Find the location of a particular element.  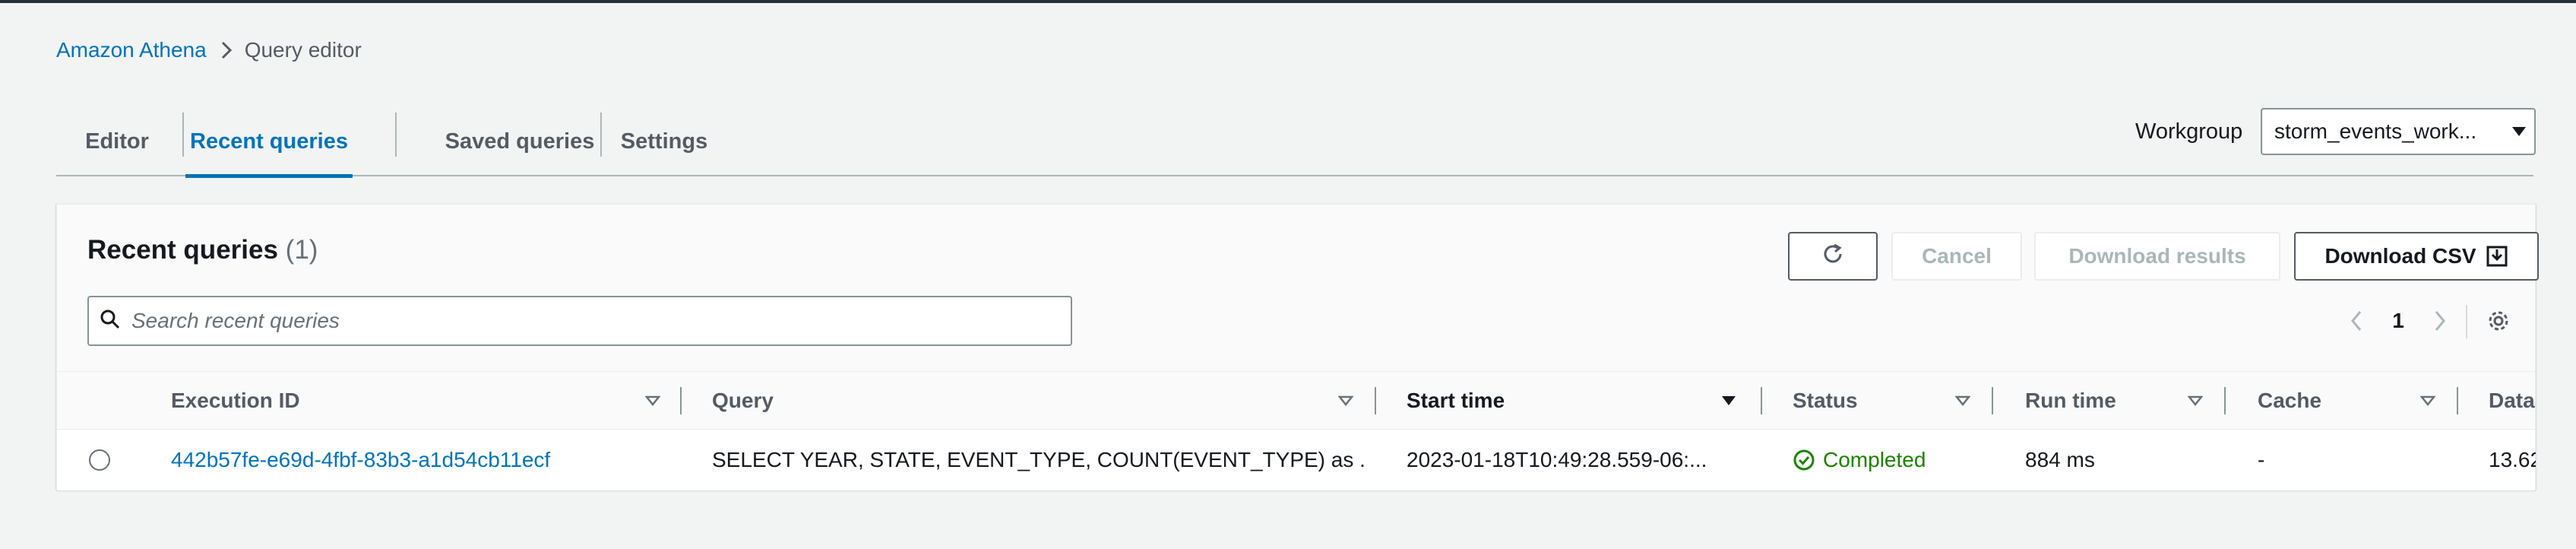

cell-status: Completed is located at coordinates (1891, 460).